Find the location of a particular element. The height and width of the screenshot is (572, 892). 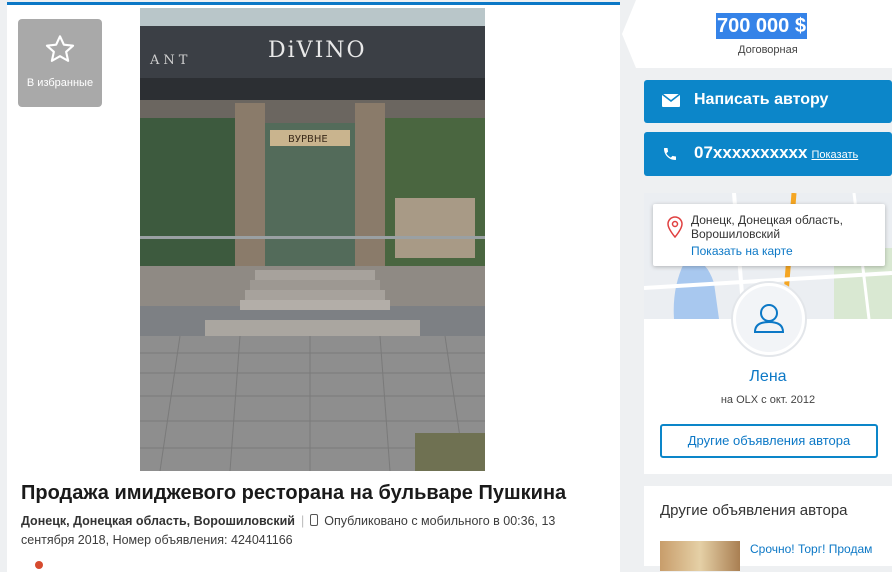

other-ad-link: Срочно! Торг! Продам is located at coordinates (811, 549).